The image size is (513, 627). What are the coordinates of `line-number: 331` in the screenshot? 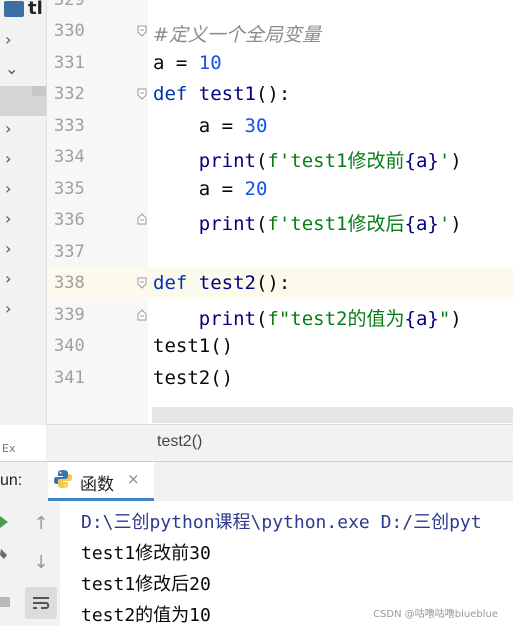 It's located at (69, 63).